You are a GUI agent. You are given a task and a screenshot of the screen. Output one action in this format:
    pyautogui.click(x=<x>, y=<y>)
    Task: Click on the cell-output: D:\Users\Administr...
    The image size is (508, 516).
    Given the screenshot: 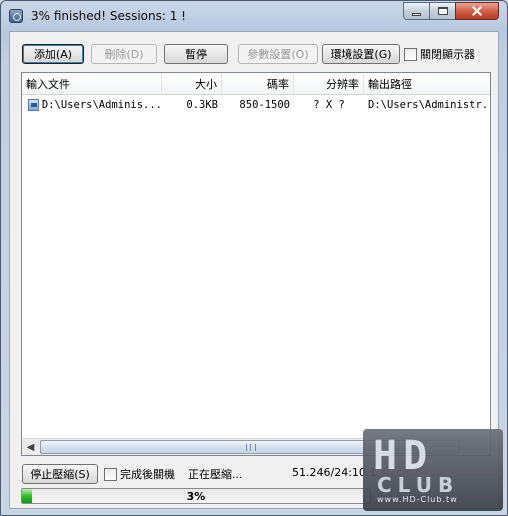 What is the action you would take?
    pyautogui.click(x=429, y=105)
    